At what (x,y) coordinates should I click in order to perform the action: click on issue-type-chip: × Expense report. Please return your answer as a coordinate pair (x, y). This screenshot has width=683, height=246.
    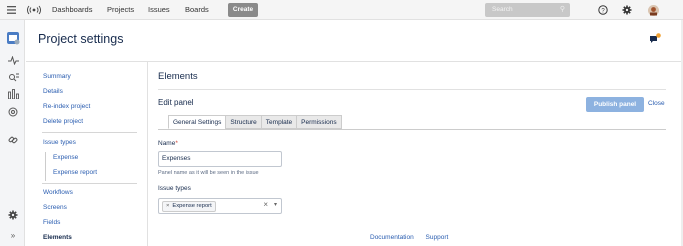
    Looking at the image, I should click on (189, 206).